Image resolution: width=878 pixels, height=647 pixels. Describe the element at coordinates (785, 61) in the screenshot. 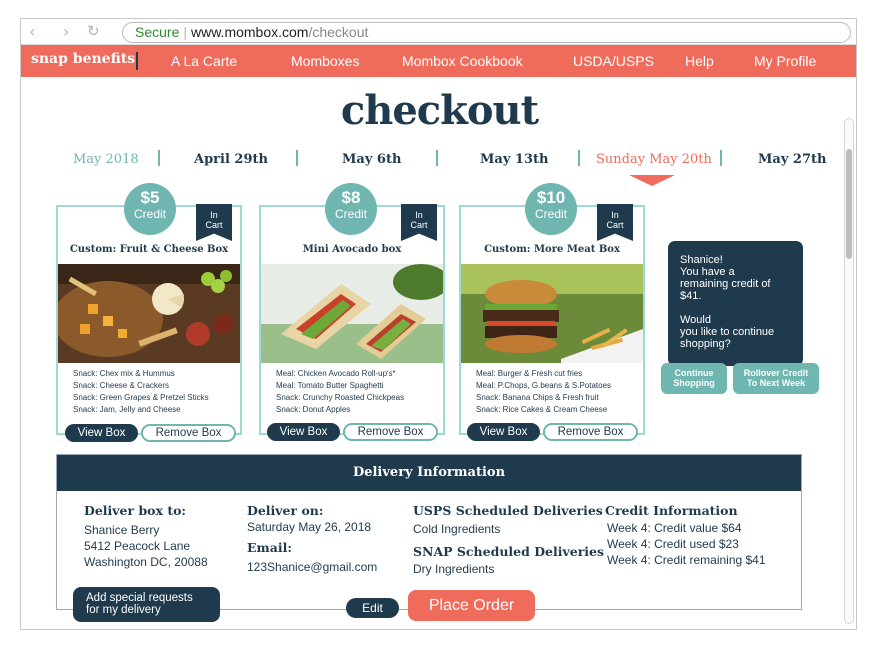

I see `nav-item-my-profile: My Profile` at that location.